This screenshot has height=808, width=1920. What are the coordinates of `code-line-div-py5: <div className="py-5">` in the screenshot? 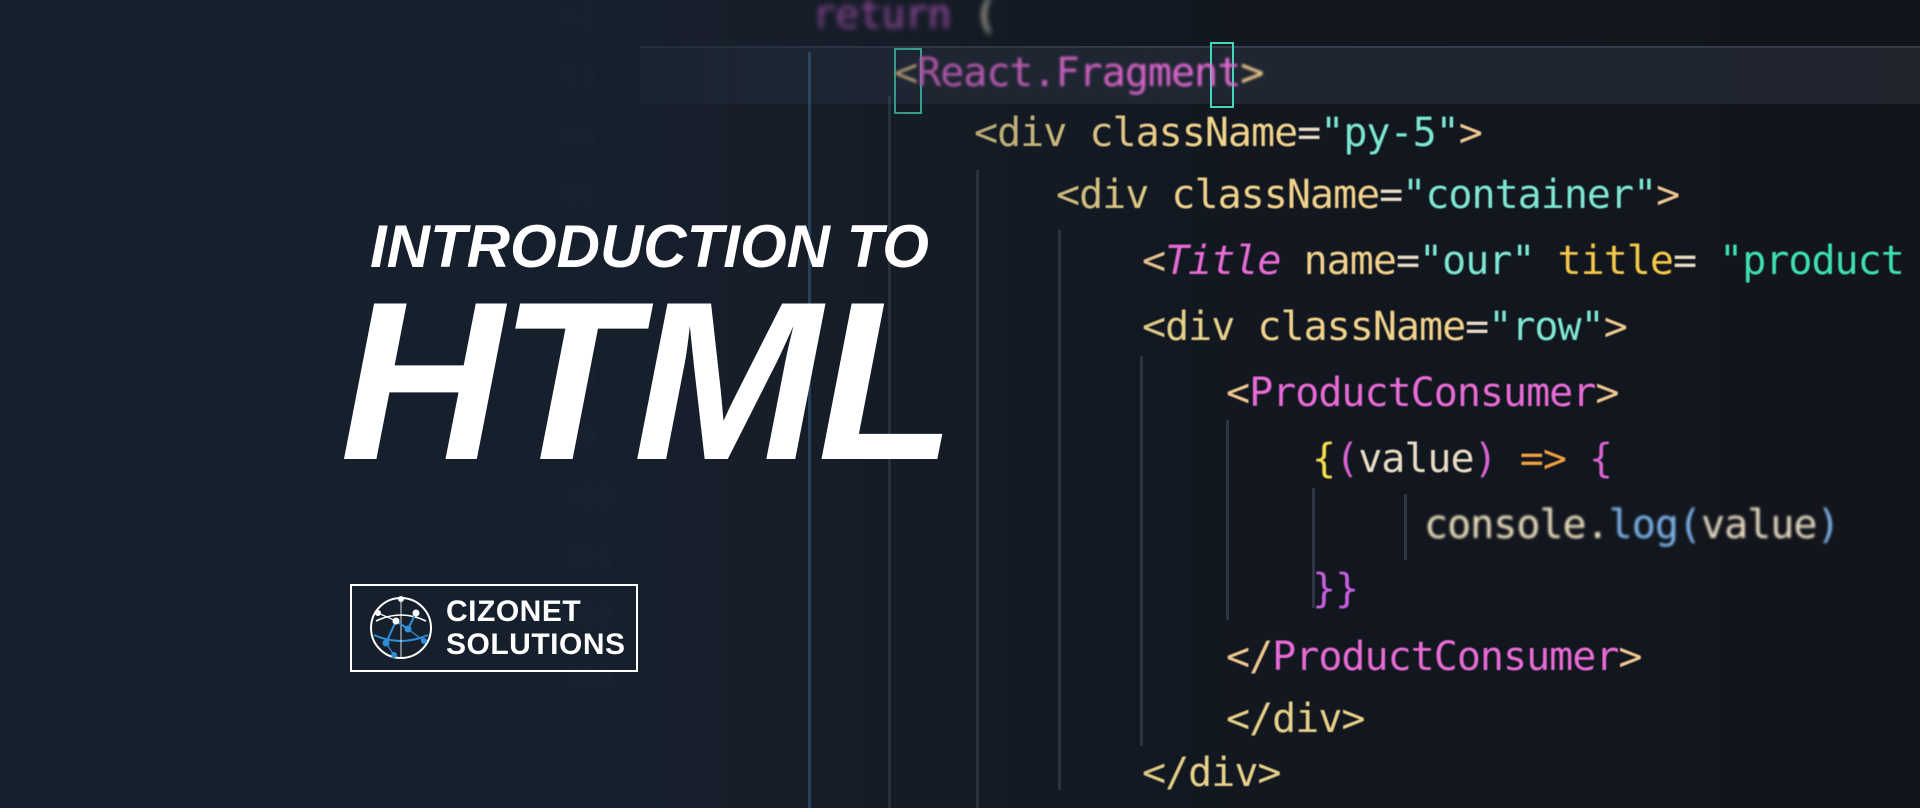 It's located at (1228, 133).